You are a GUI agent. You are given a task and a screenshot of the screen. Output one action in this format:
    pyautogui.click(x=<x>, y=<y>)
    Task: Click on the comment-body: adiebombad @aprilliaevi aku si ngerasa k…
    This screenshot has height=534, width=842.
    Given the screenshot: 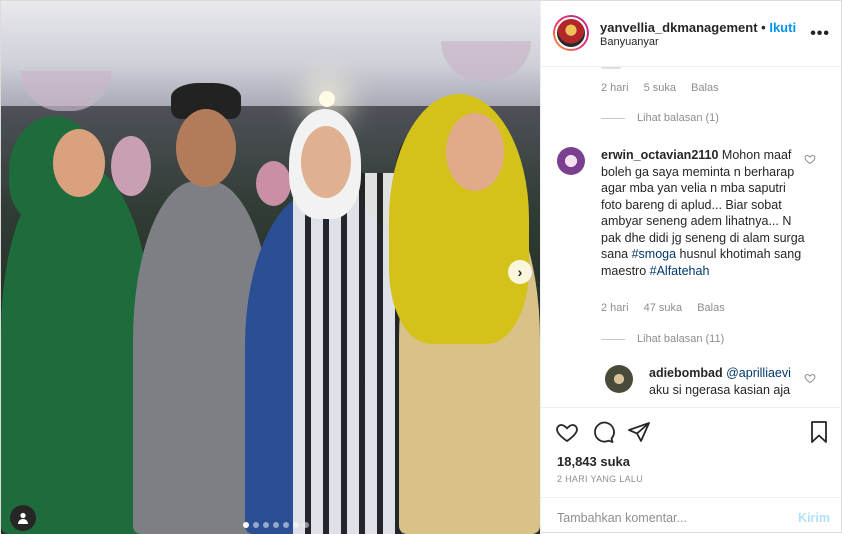 What is the action you would take?
    pyautogui.click(x=724, y=381)
    